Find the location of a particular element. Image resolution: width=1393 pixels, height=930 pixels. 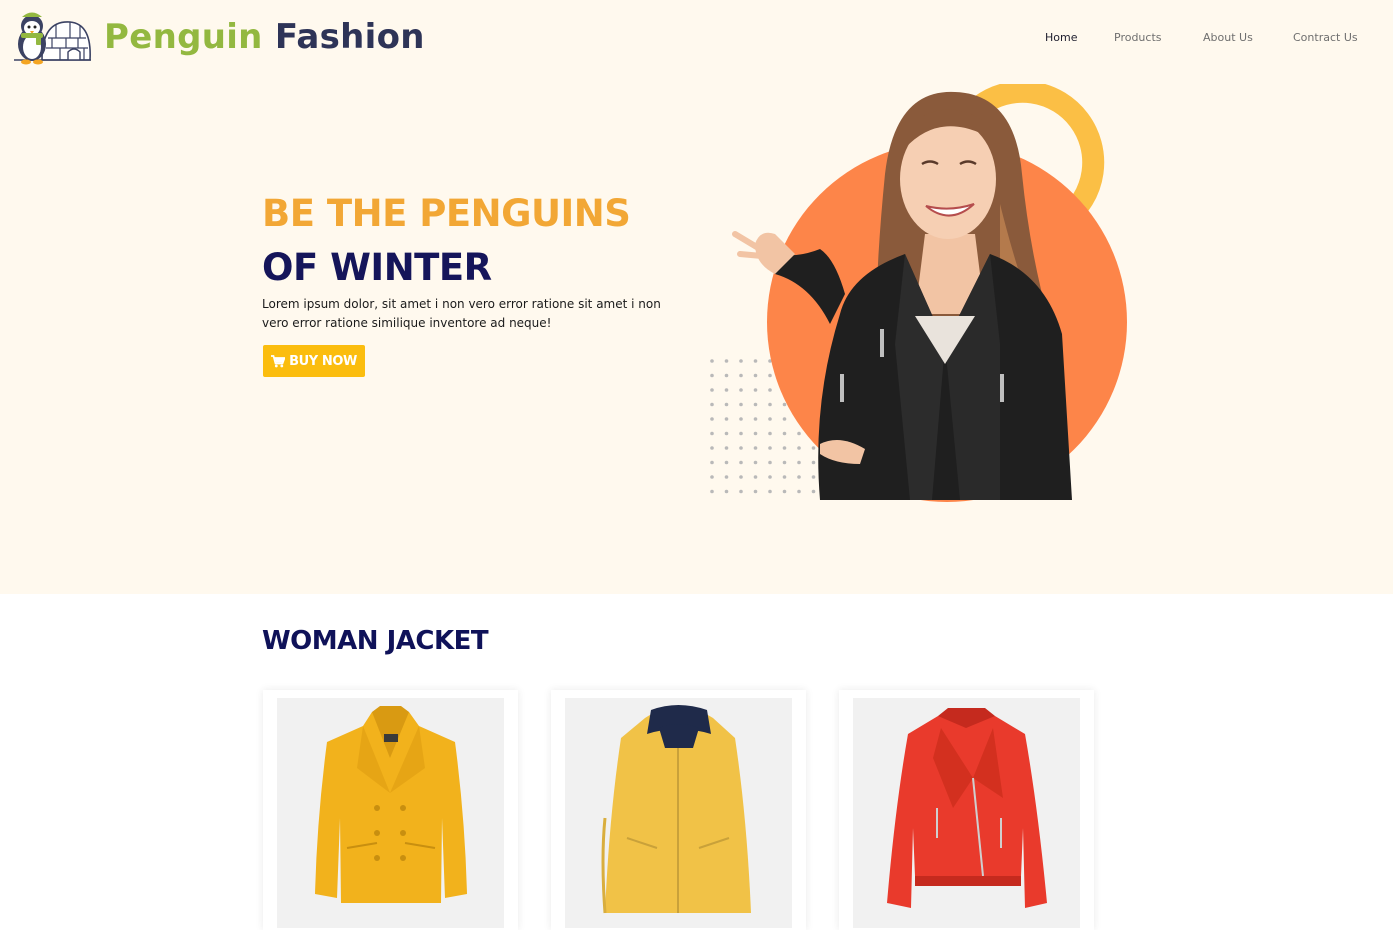

buy-now-button: BUY NOW is located at coordinates (314, 361).